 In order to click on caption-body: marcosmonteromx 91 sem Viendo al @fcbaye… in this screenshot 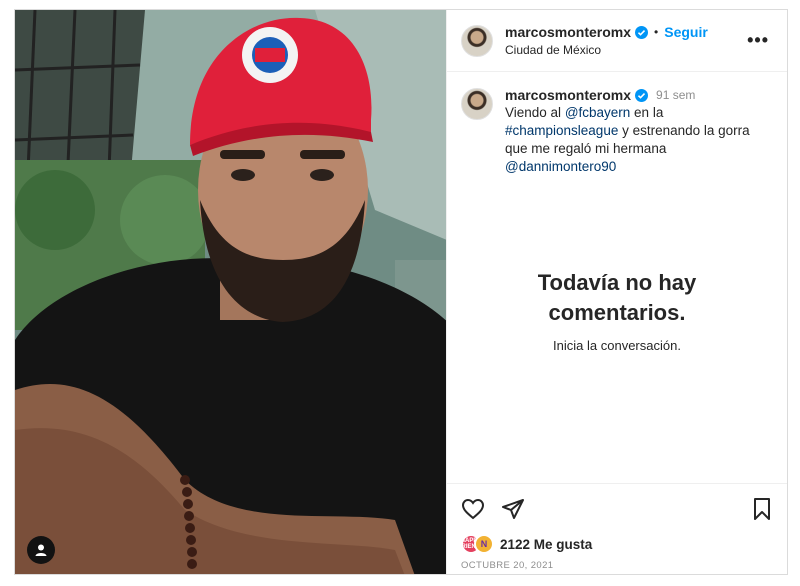, I will do `click(639, 131)`.